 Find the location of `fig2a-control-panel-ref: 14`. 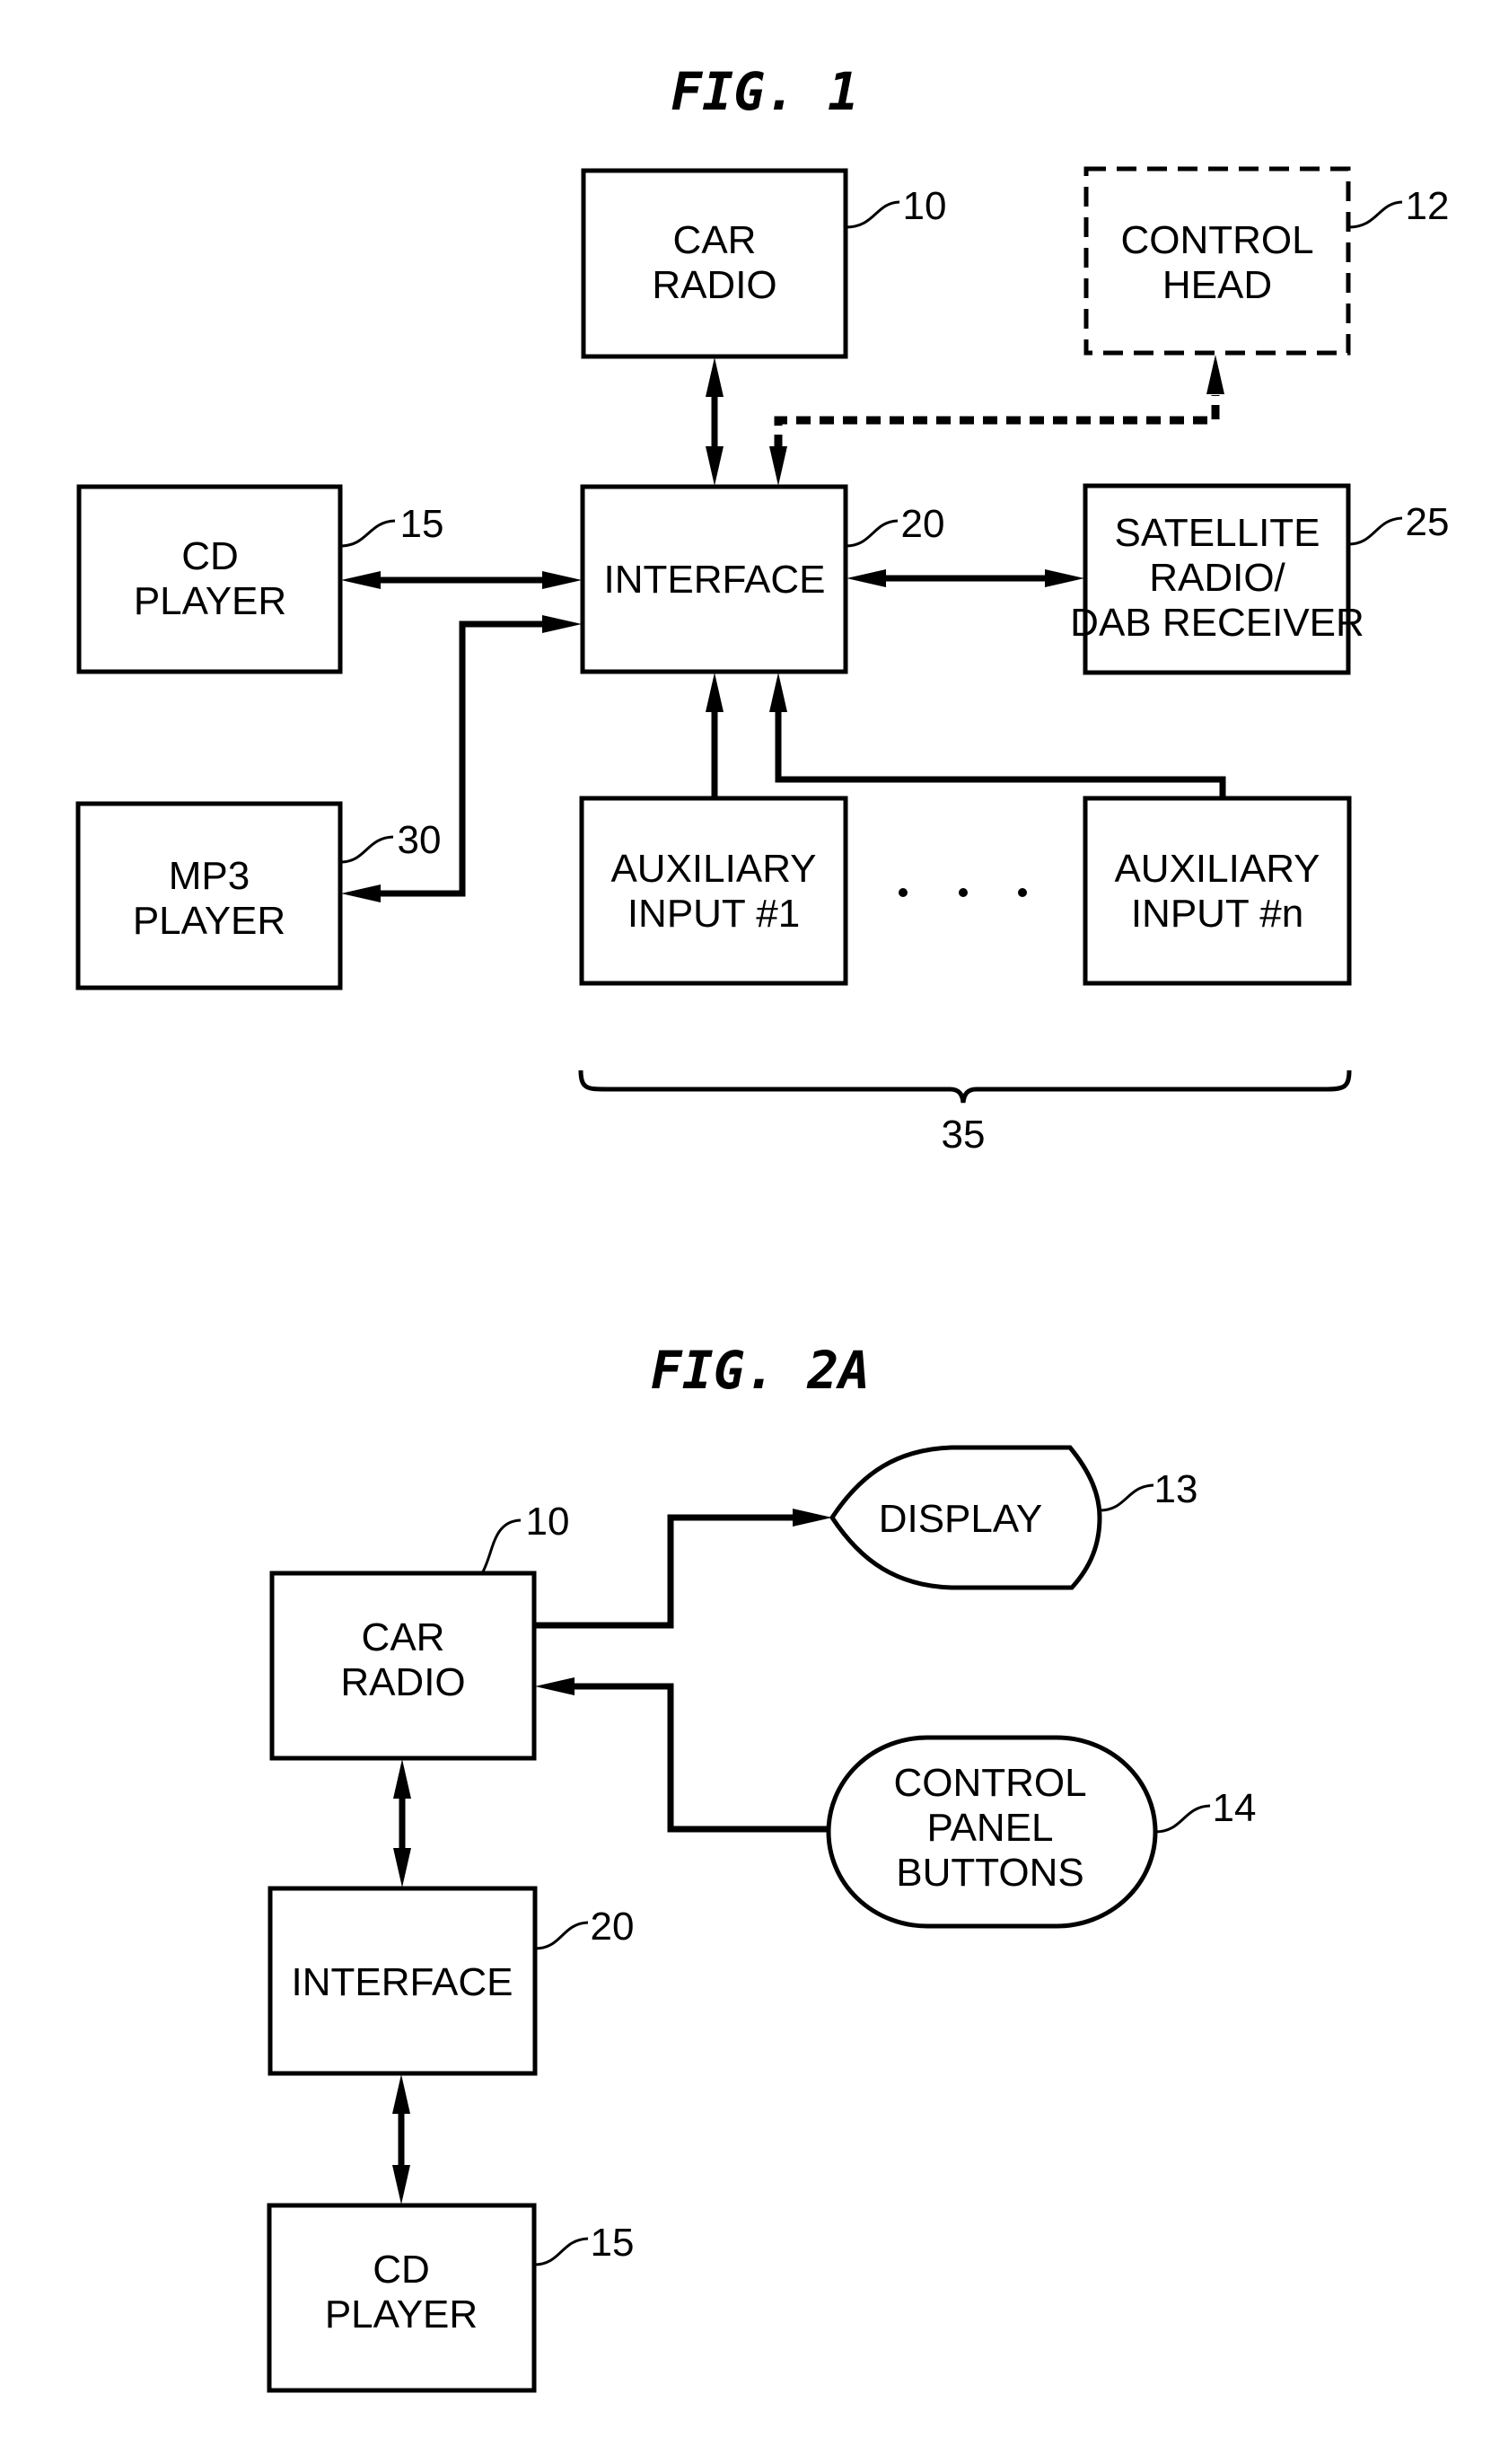

fig2a-control-panel-ref: 14 is located at coordinates (1235, 1808).